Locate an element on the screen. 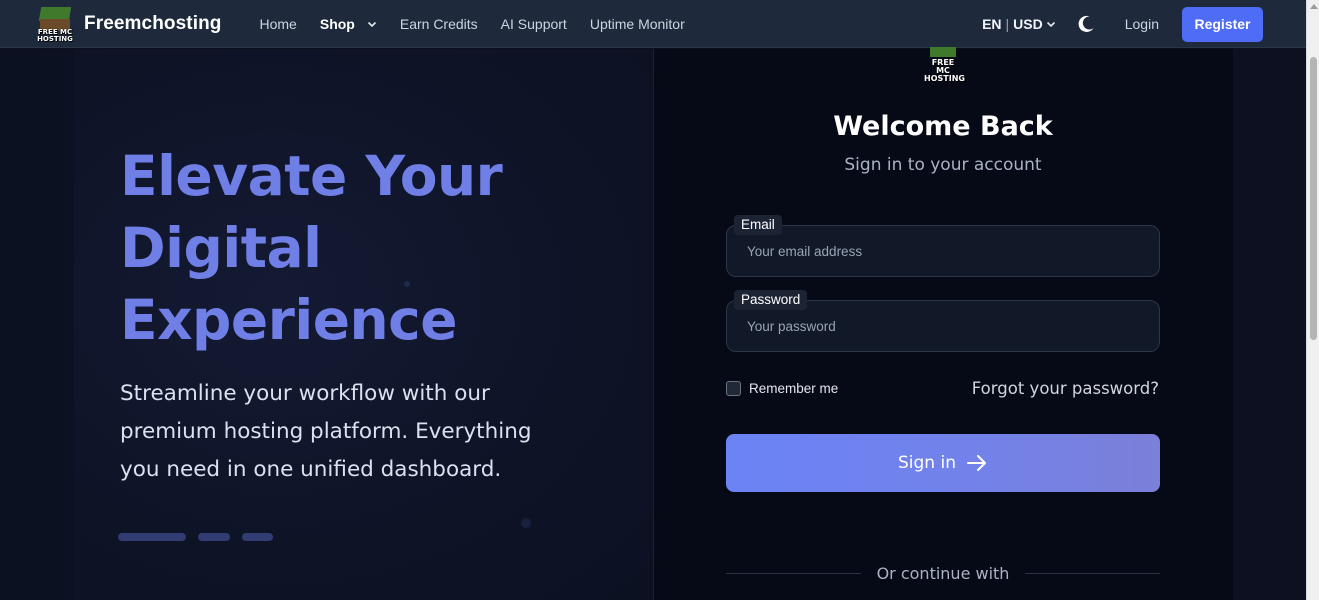 This screenshot has width=1319, height=600. hero-carousel-indicators is located at coordinates (201, 537).